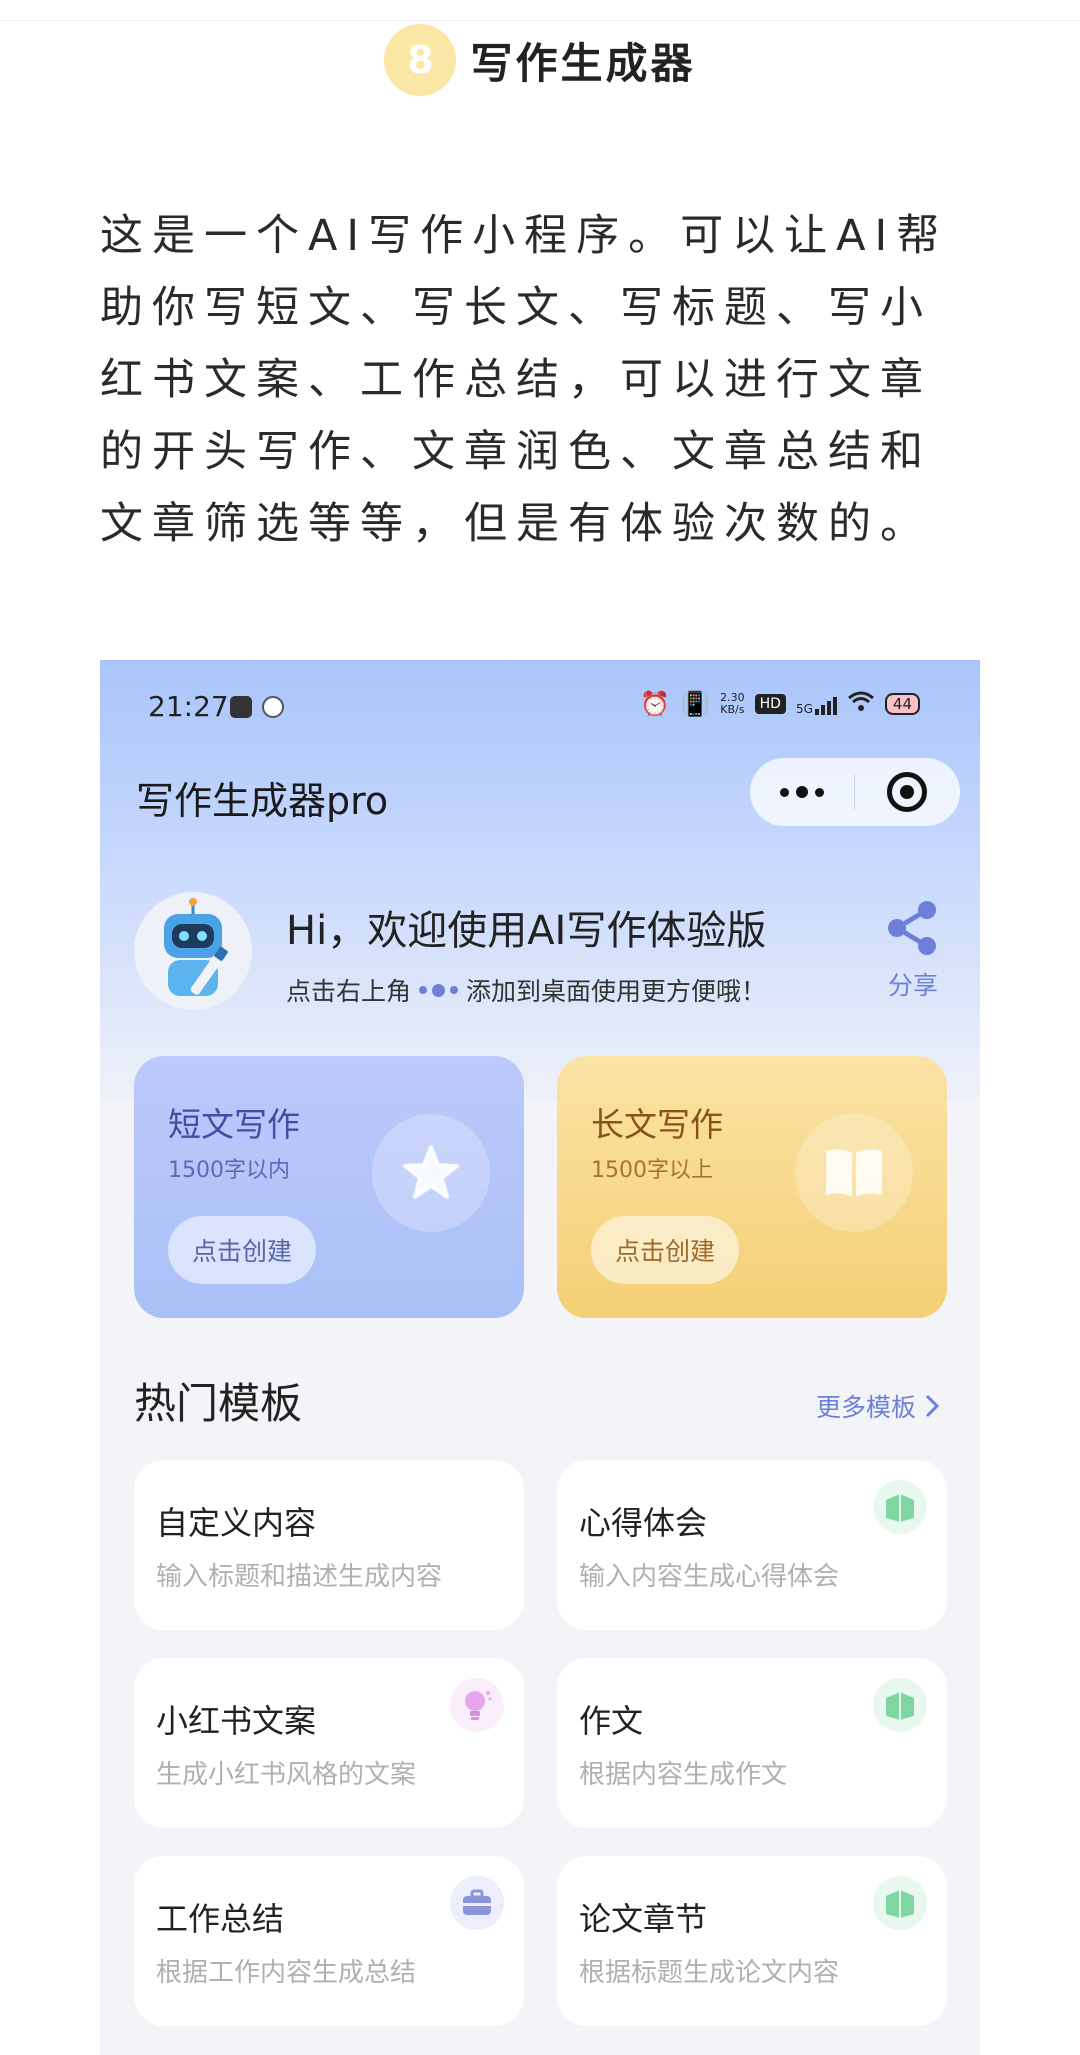 The width and height of the screenshot is (1080, 2055). Describe the element at coordinates (695, 704) in the screenshot. I see `vibrate-icon: 📳` at that location.